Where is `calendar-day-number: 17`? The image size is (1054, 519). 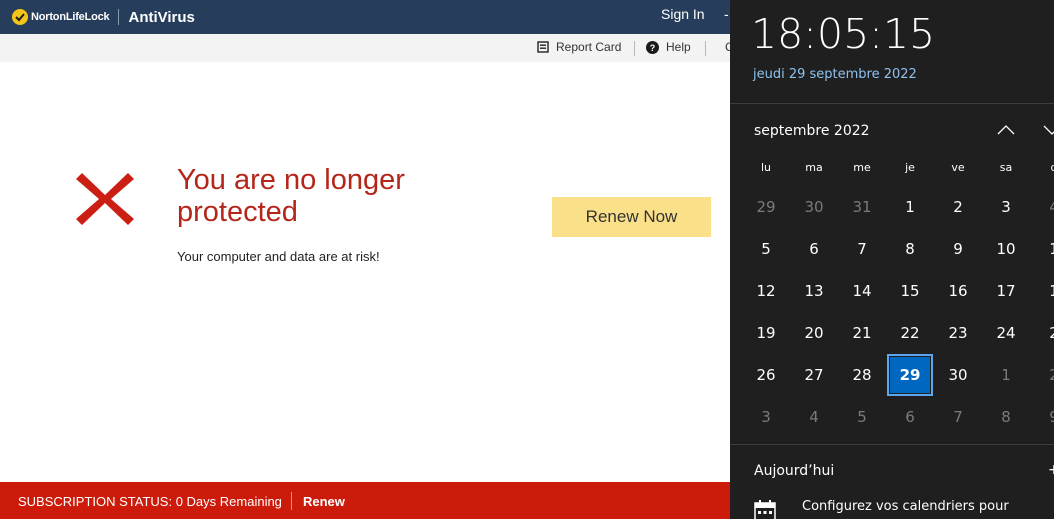
calendar-day-number: 17 is located at coordinates (1006, 291).